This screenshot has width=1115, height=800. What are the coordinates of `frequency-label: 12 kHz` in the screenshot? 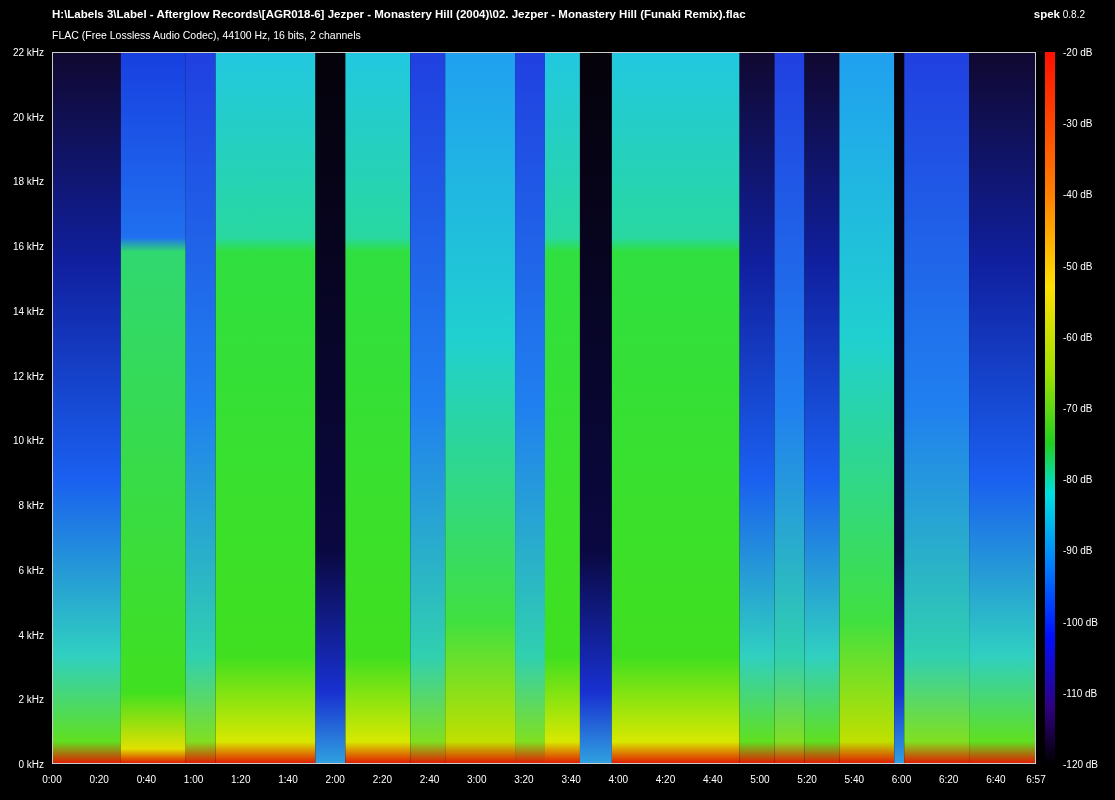 It's located at (28, 376).